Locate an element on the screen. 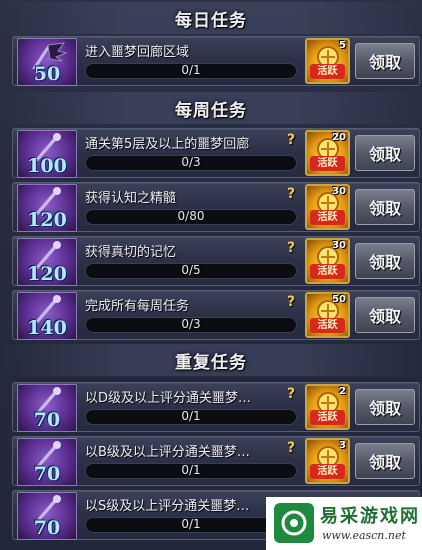 The width and height of the screenshot is (422, 550). task-row: 120 获得真切的记忆 ? 0/5 30 活跃 领取 is located at coordinates (216, 261).